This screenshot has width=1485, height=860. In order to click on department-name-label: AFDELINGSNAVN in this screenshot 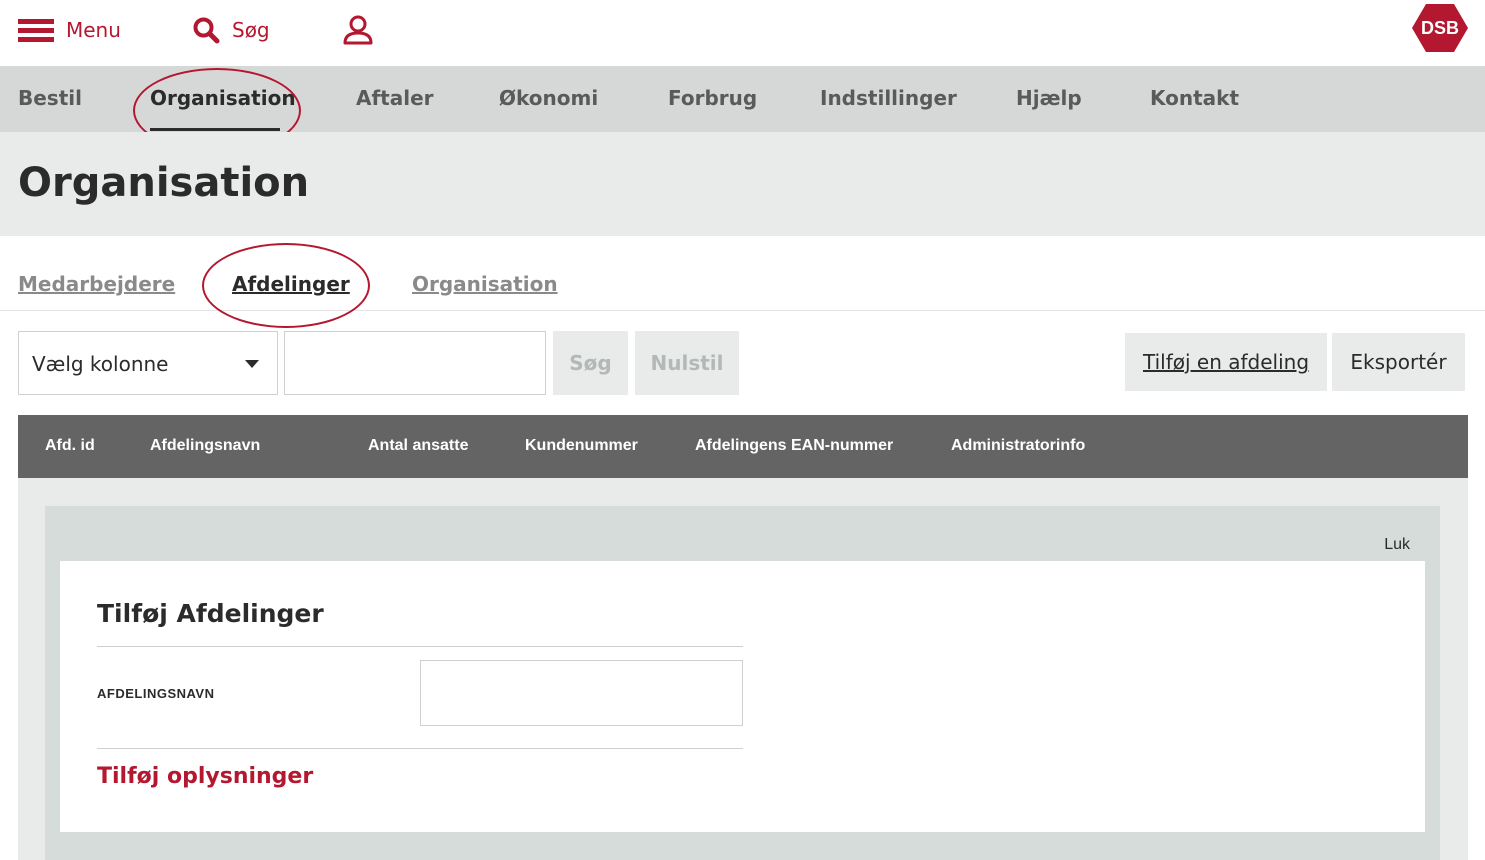, I will do `click(156, 693)`.